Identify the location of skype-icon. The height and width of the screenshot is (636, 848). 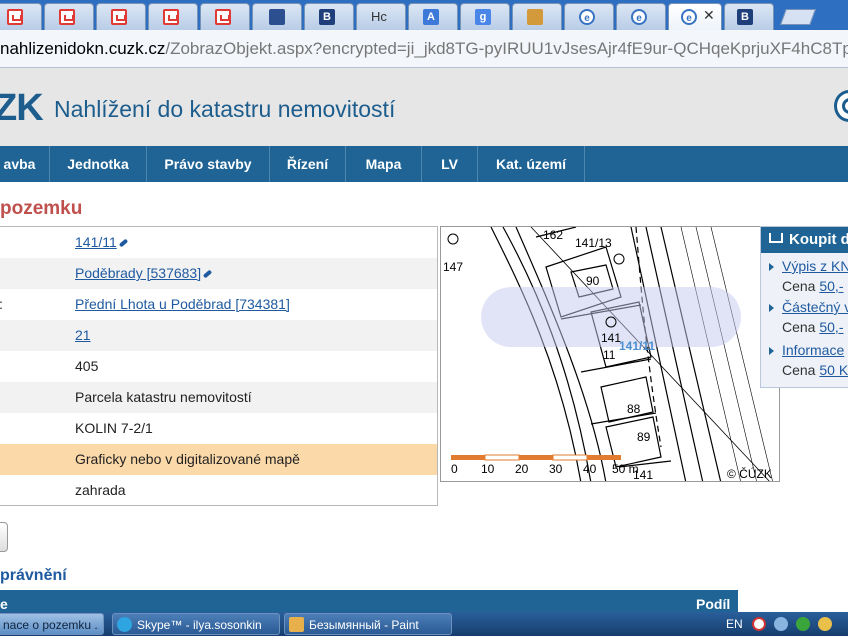
(124, 624).